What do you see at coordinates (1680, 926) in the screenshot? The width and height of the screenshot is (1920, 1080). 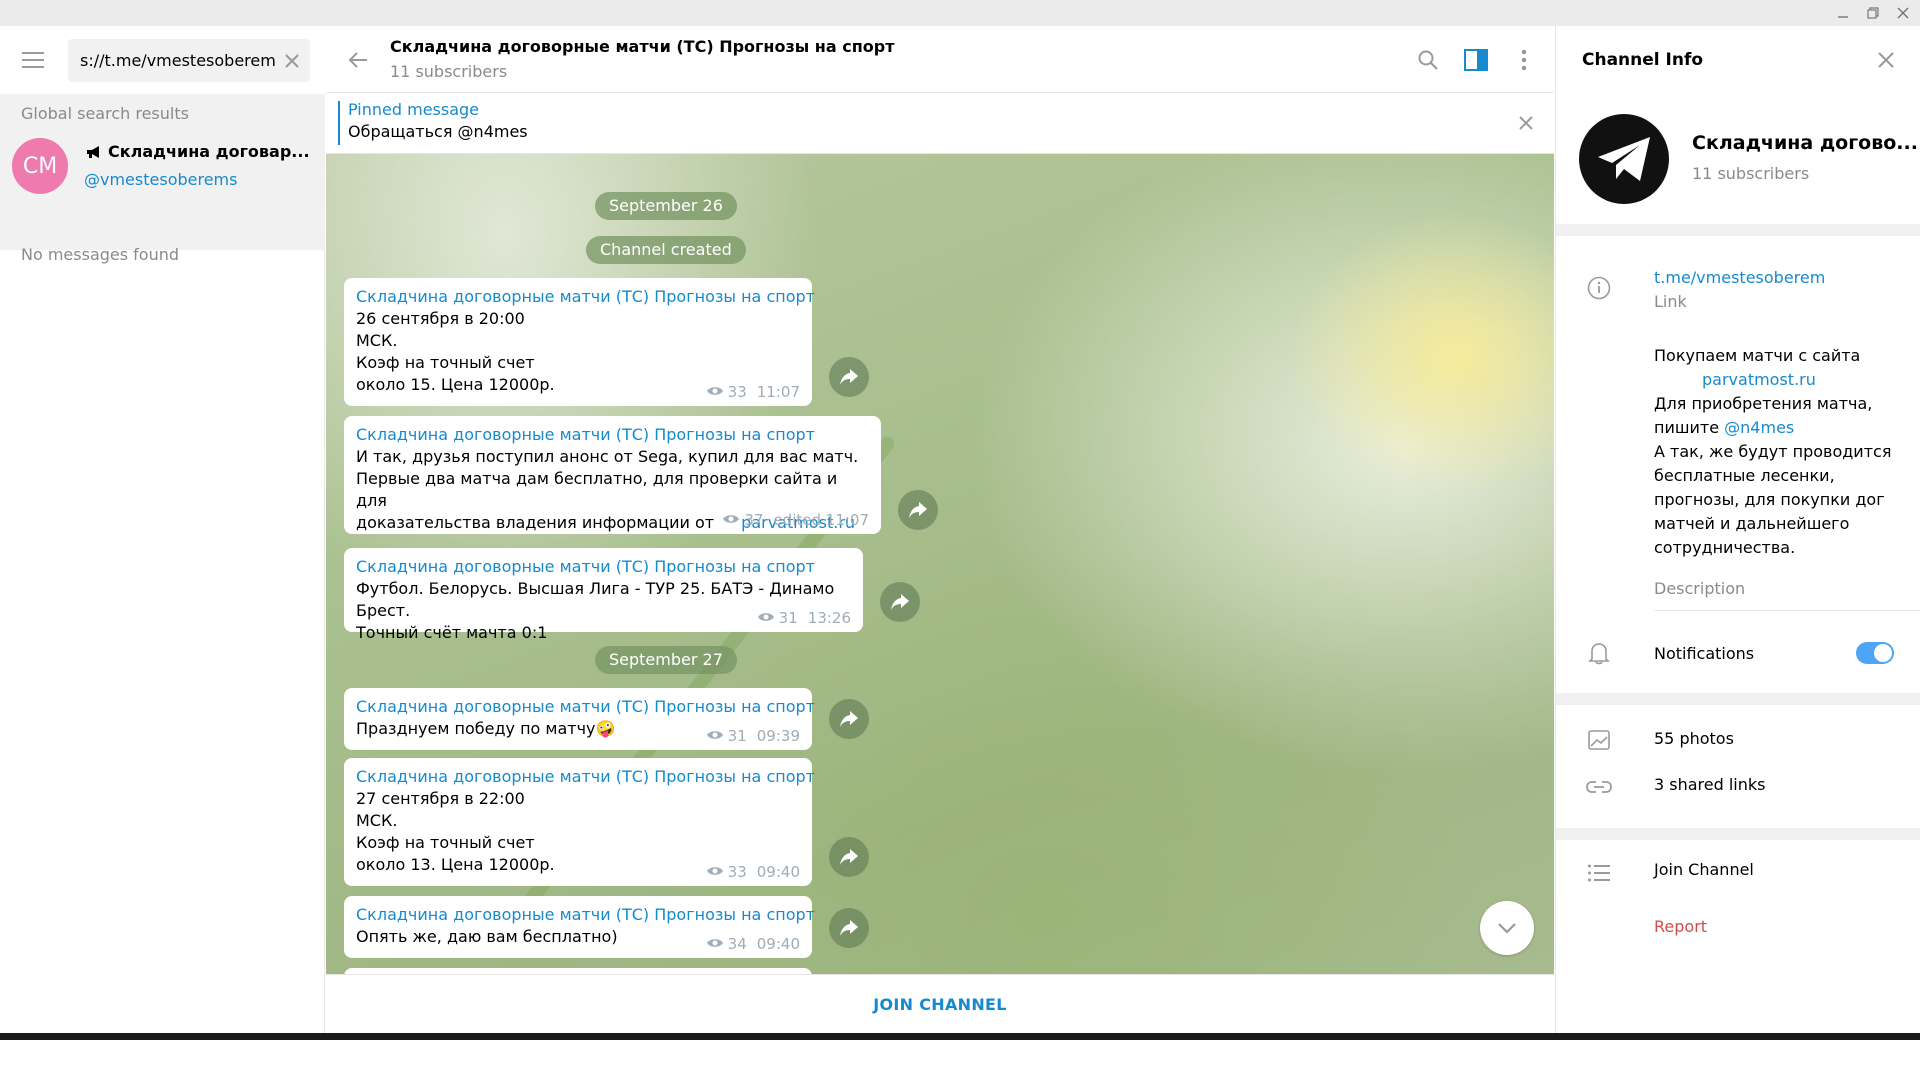 I see `report-button: Report` at bounding box center [1680, 926].